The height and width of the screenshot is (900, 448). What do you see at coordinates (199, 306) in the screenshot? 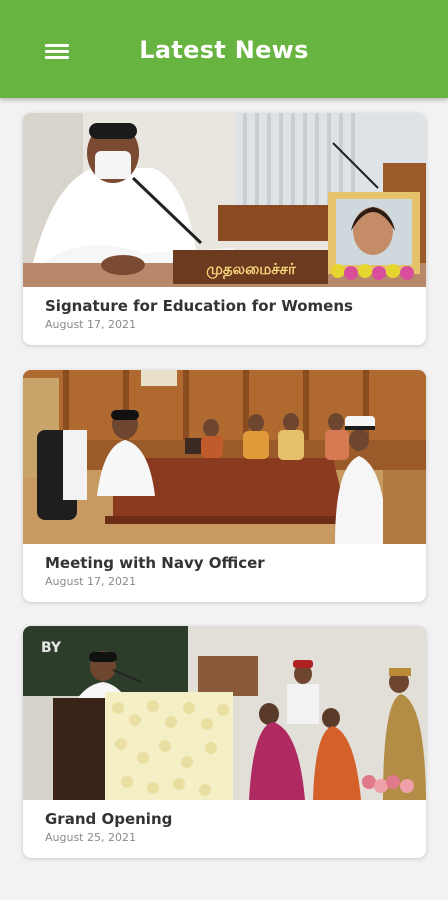
I see `news-headline: Signature for Education for Womens` at bounding box center [199, 306].